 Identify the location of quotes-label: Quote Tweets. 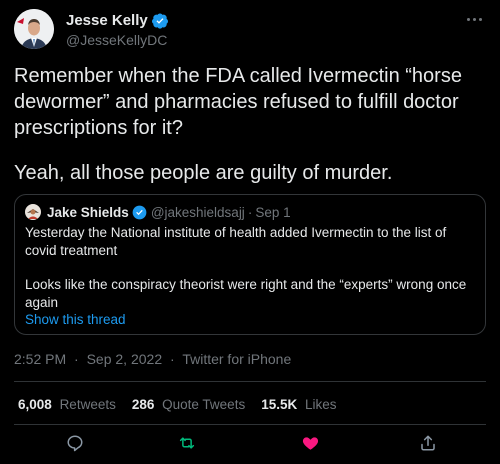
(204, 404).